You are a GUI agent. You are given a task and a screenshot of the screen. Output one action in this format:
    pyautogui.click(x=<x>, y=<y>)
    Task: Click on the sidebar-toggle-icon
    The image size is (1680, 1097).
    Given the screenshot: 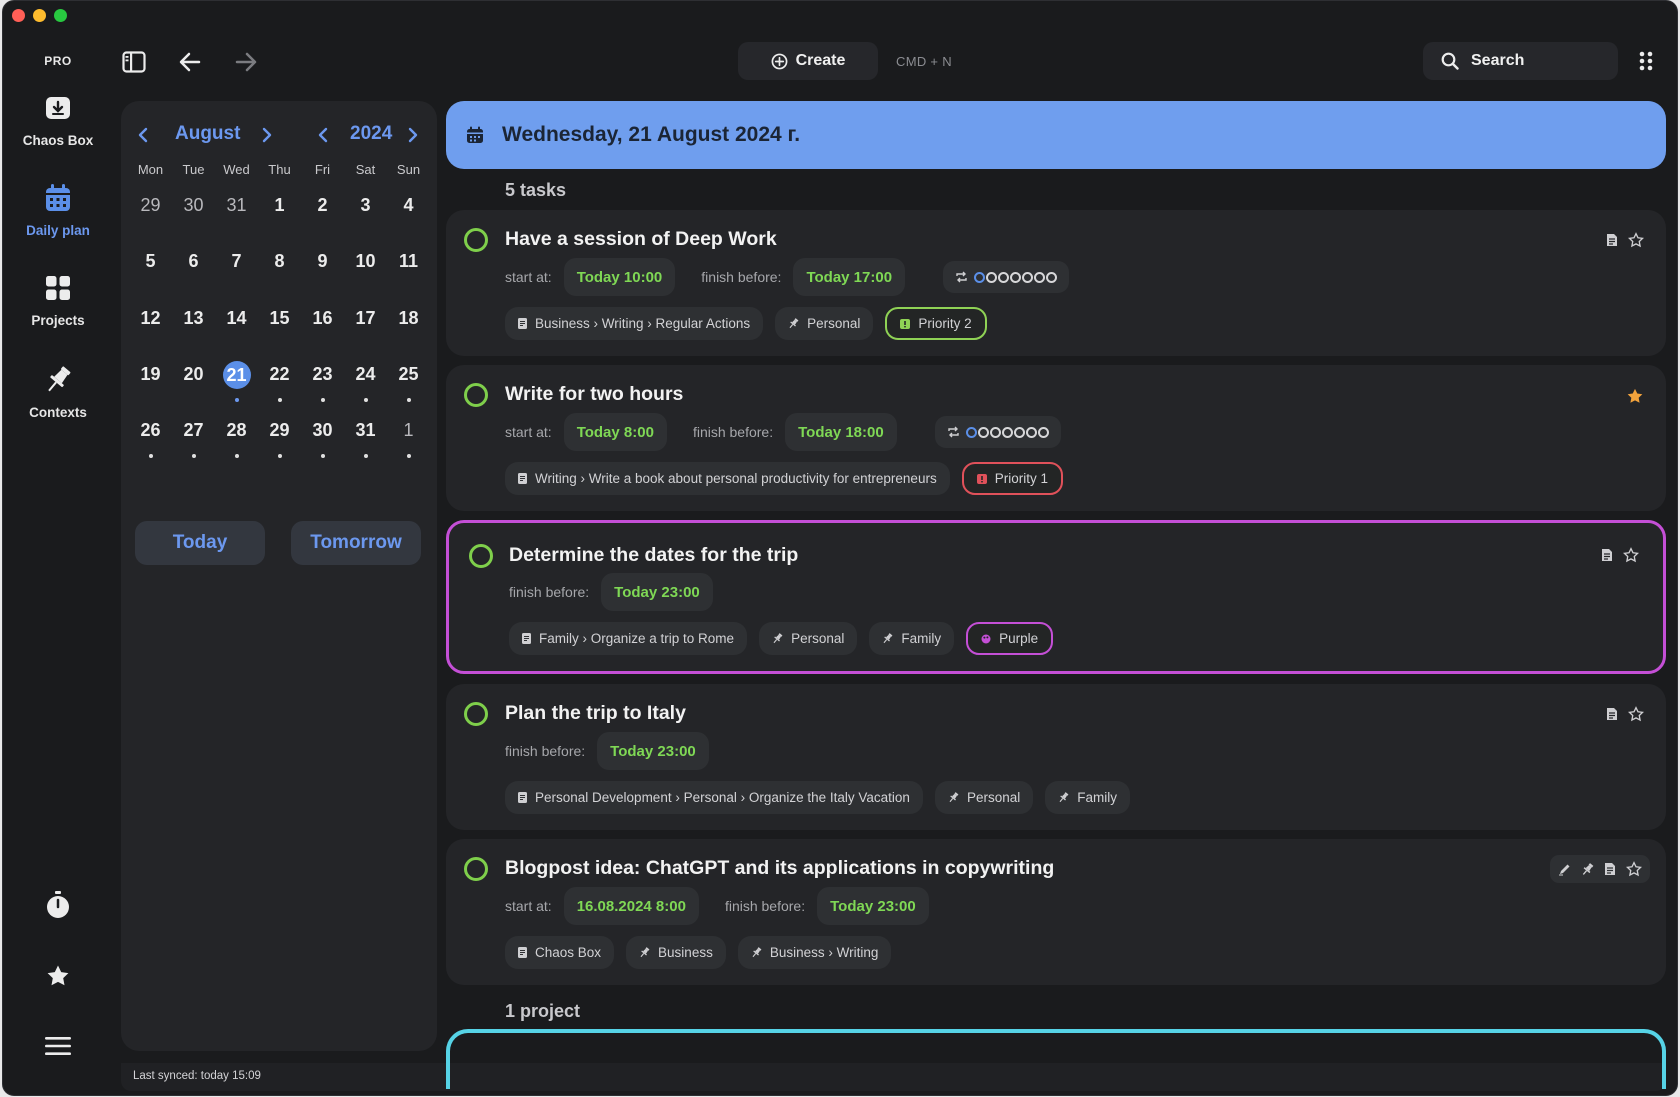 What is the action you would take?
    pyautogui.click(x=134, y=62)
    